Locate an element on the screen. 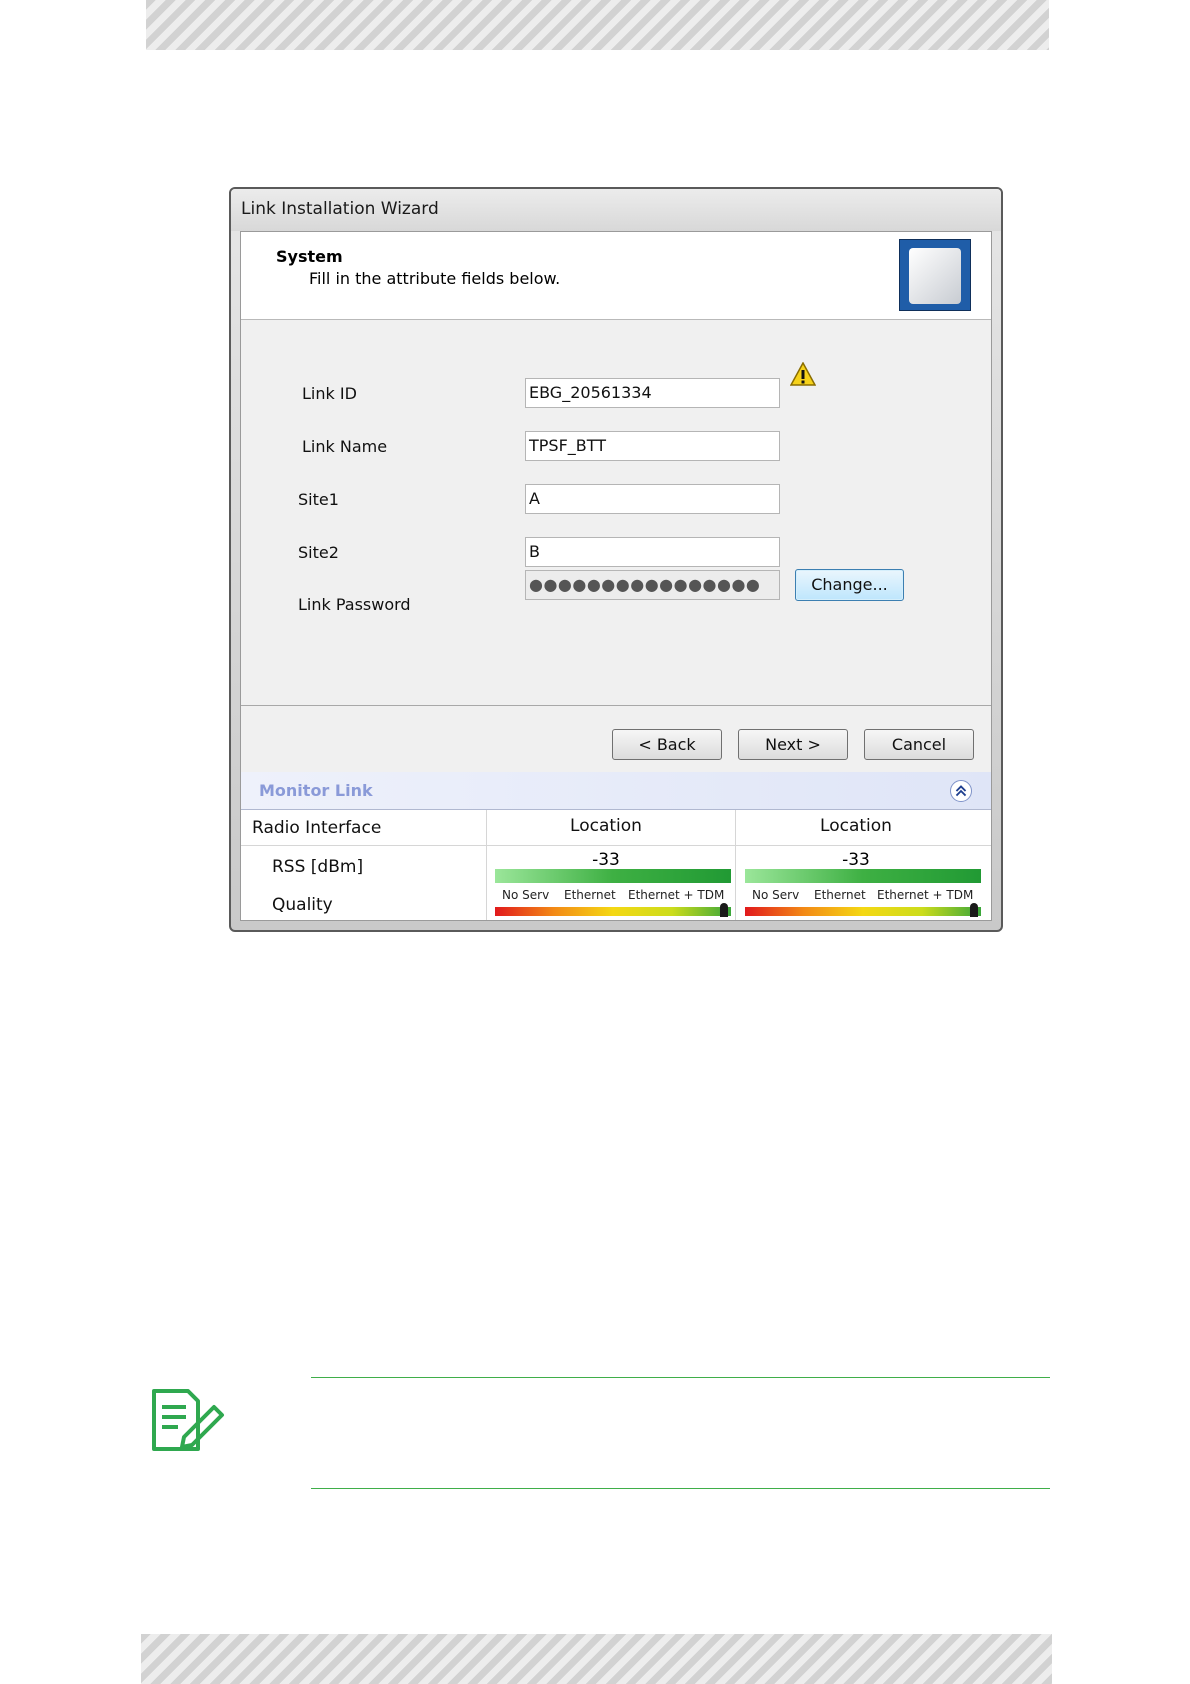 The height and width of the screenshot is (1684, 1190). link-password-field: ●●●●●●●●●●●●●●●● is located at coordinates (652, 585).